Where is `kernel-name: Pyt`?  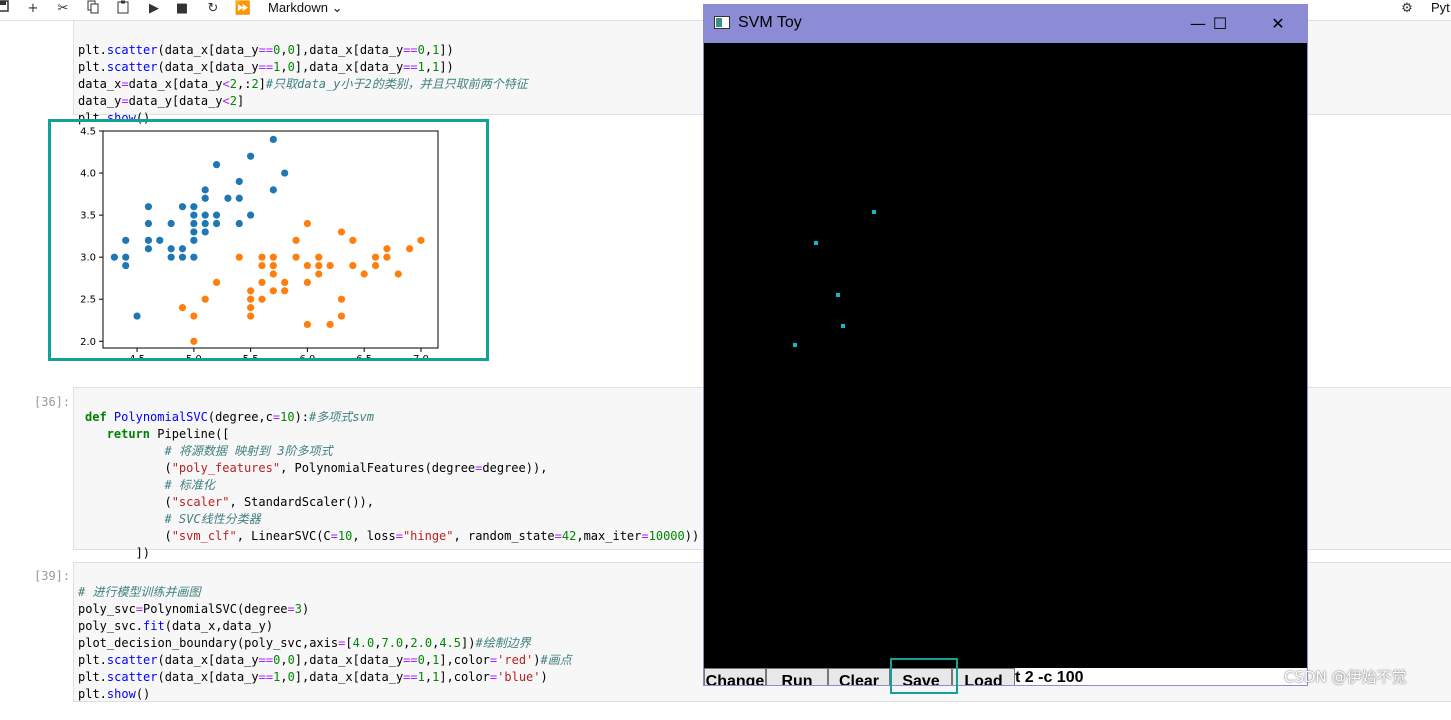
kernel-name: Pyt is located at coordinates (1440, 7).